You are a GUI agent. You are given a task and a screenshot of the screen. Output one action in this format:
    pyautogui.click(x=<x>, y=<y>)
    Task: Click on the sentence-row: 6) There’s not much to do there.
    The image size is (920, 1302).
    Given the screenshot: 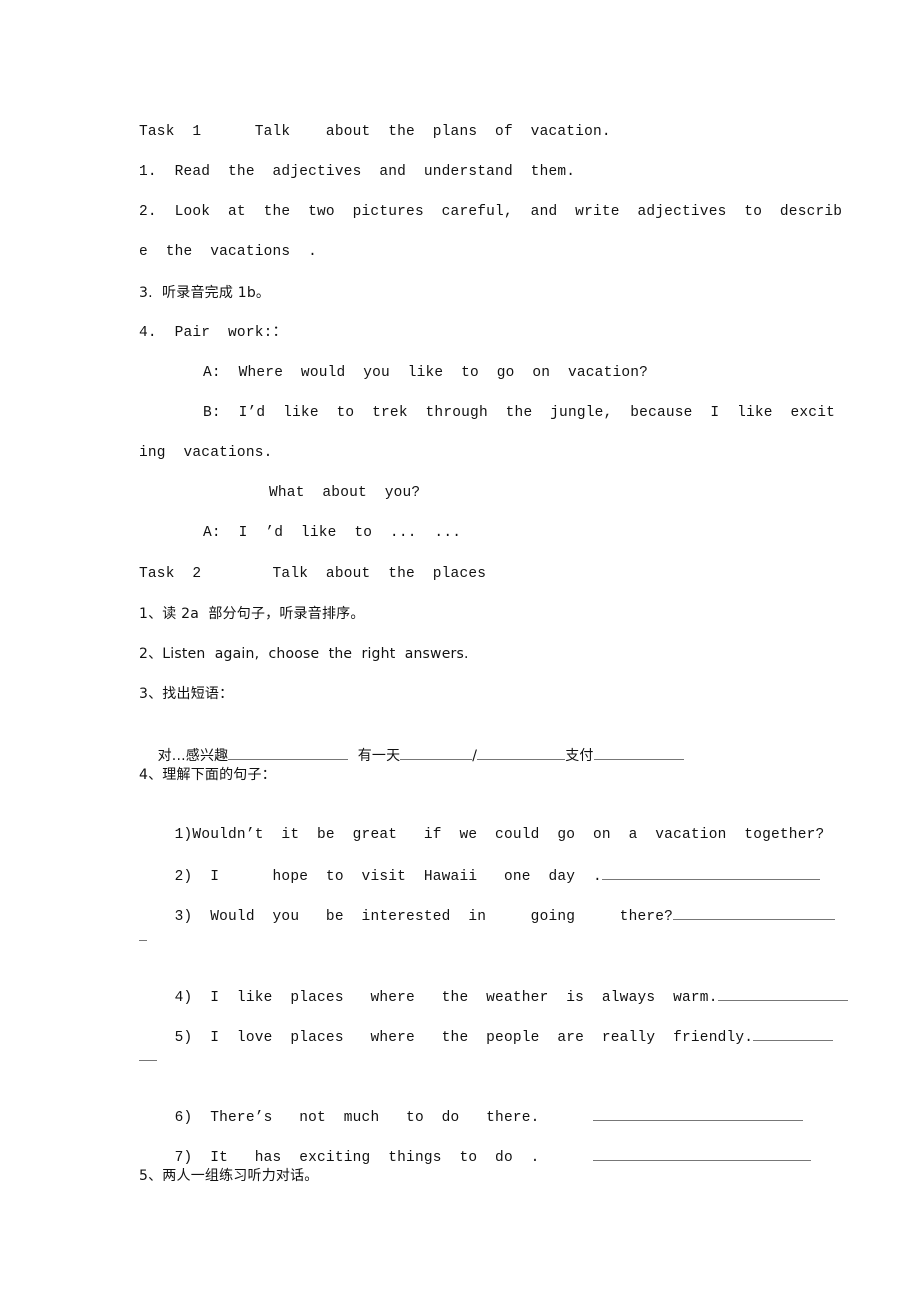 What is the action you would take?
    pyautogui.click(x=471, y=1106)
    